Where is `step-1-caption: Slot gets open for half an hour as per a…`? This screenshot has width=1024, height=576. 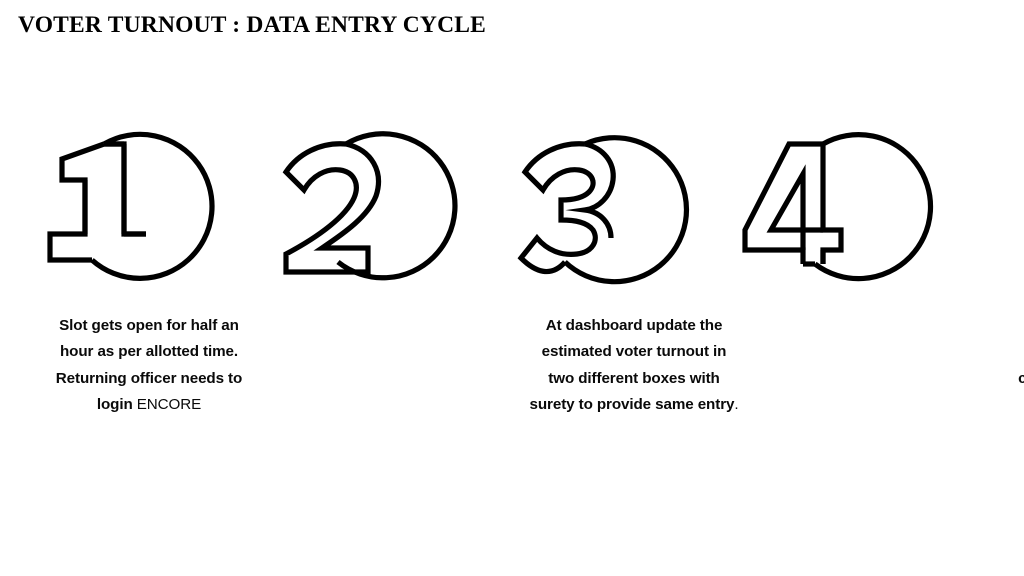 step-1-caption: Slot gets open for half an hour as per a… is located at coordinates (149, 365).